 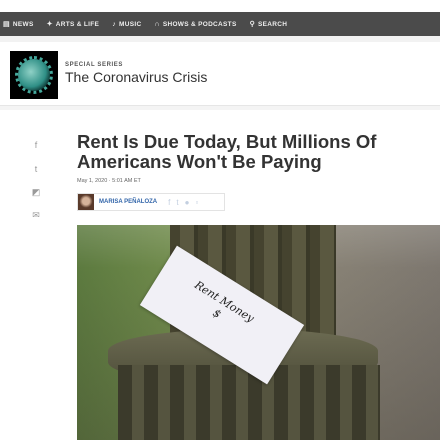 What do you see at coordinates (86, 202) in the screenshot?
I see `author-avatar` at bounding box center [86, 202].